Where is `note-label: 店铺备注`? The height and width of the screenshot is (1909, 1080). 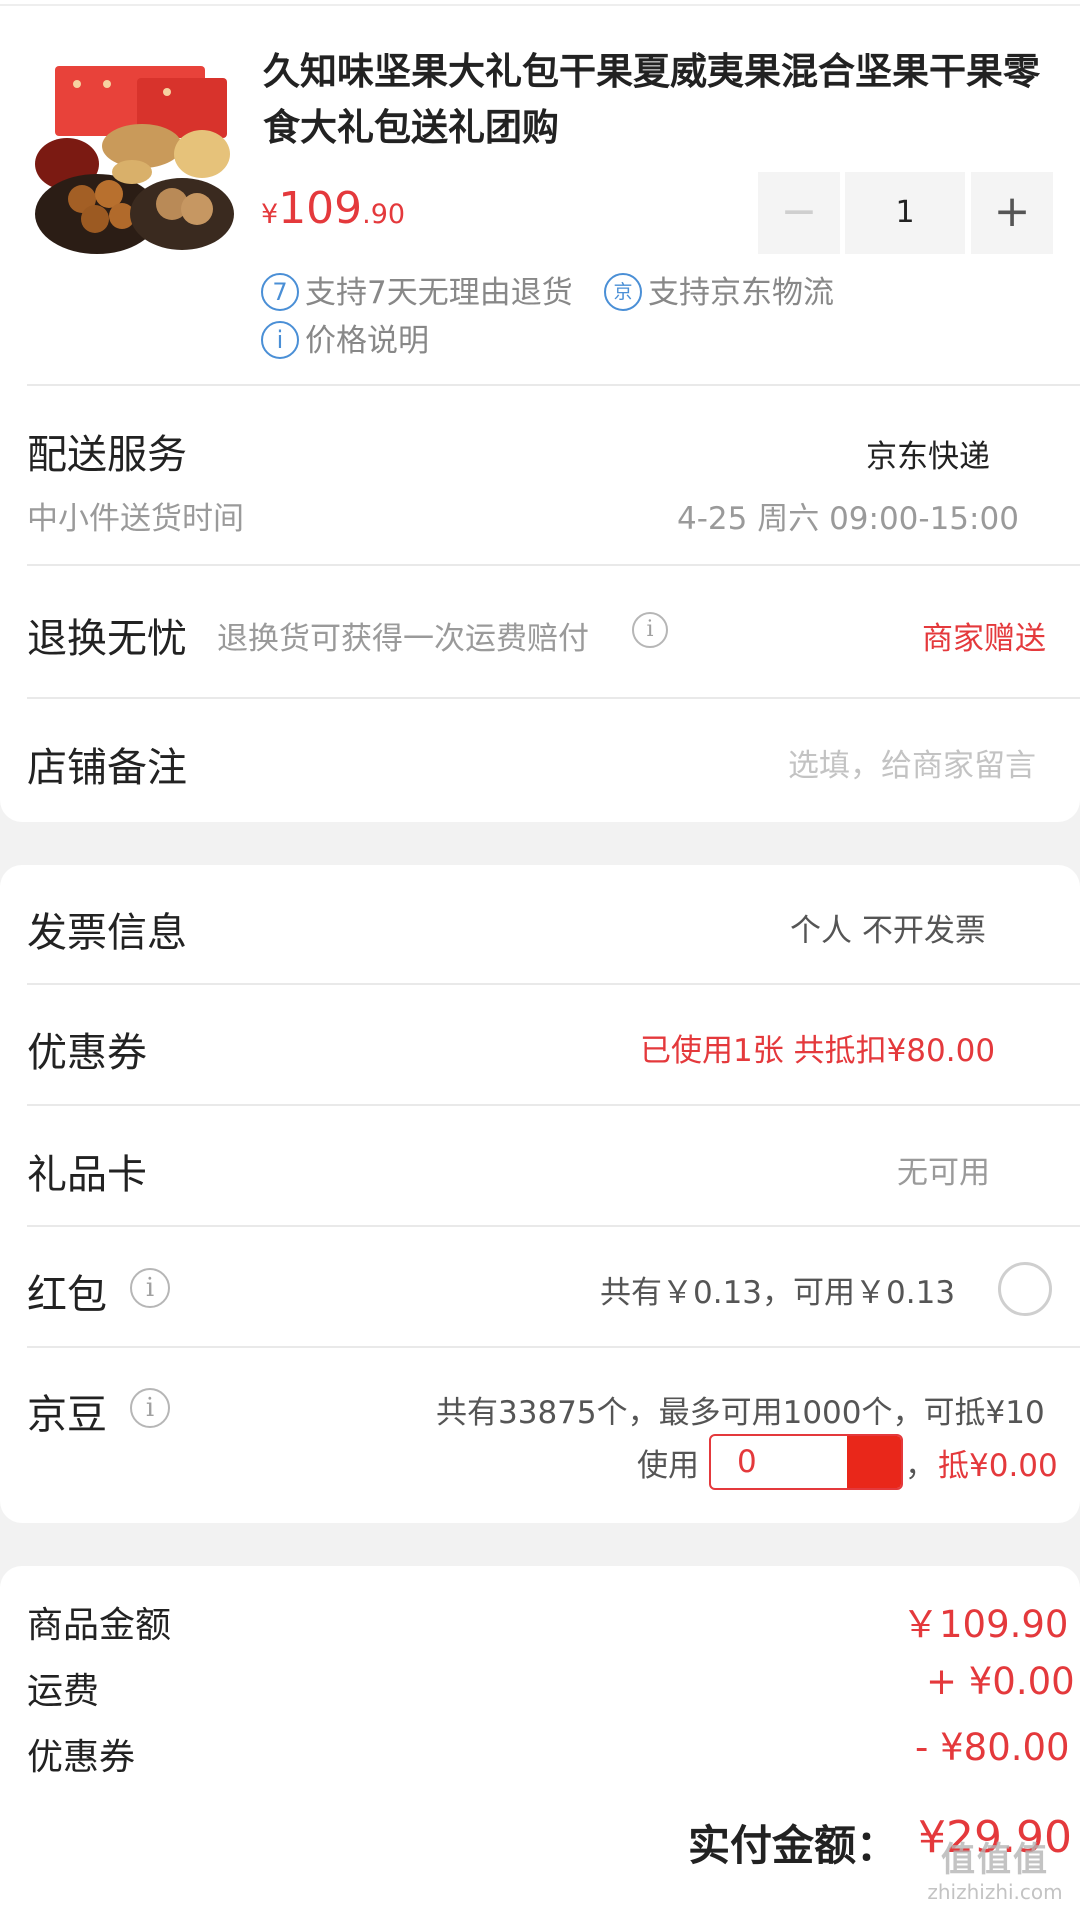
note-label: 店铺备注 is located at coordinates (107, 768).